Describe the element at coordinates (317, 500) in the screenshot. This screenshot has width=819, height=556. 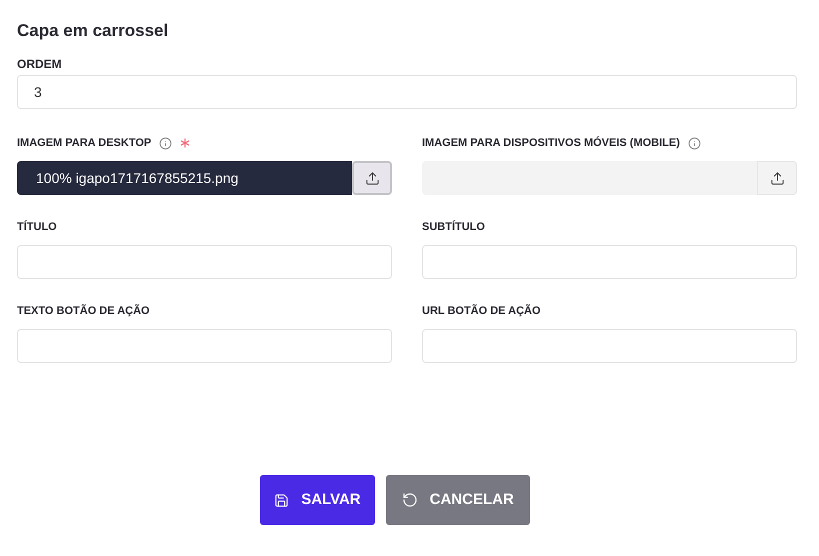
I see `save-button: SALVAR` at that location.